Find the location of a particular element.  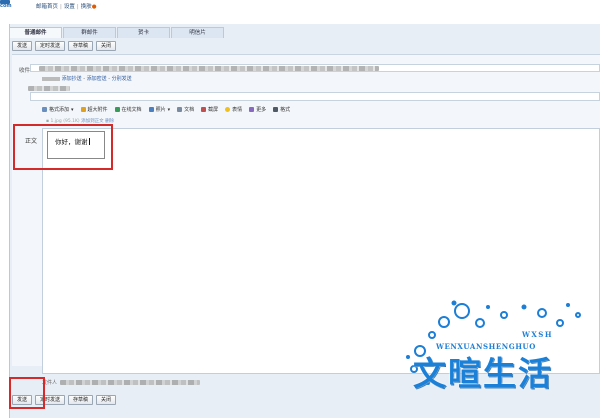

tab-greeting-card: 贺卡 is located at coordinates (143, 32).